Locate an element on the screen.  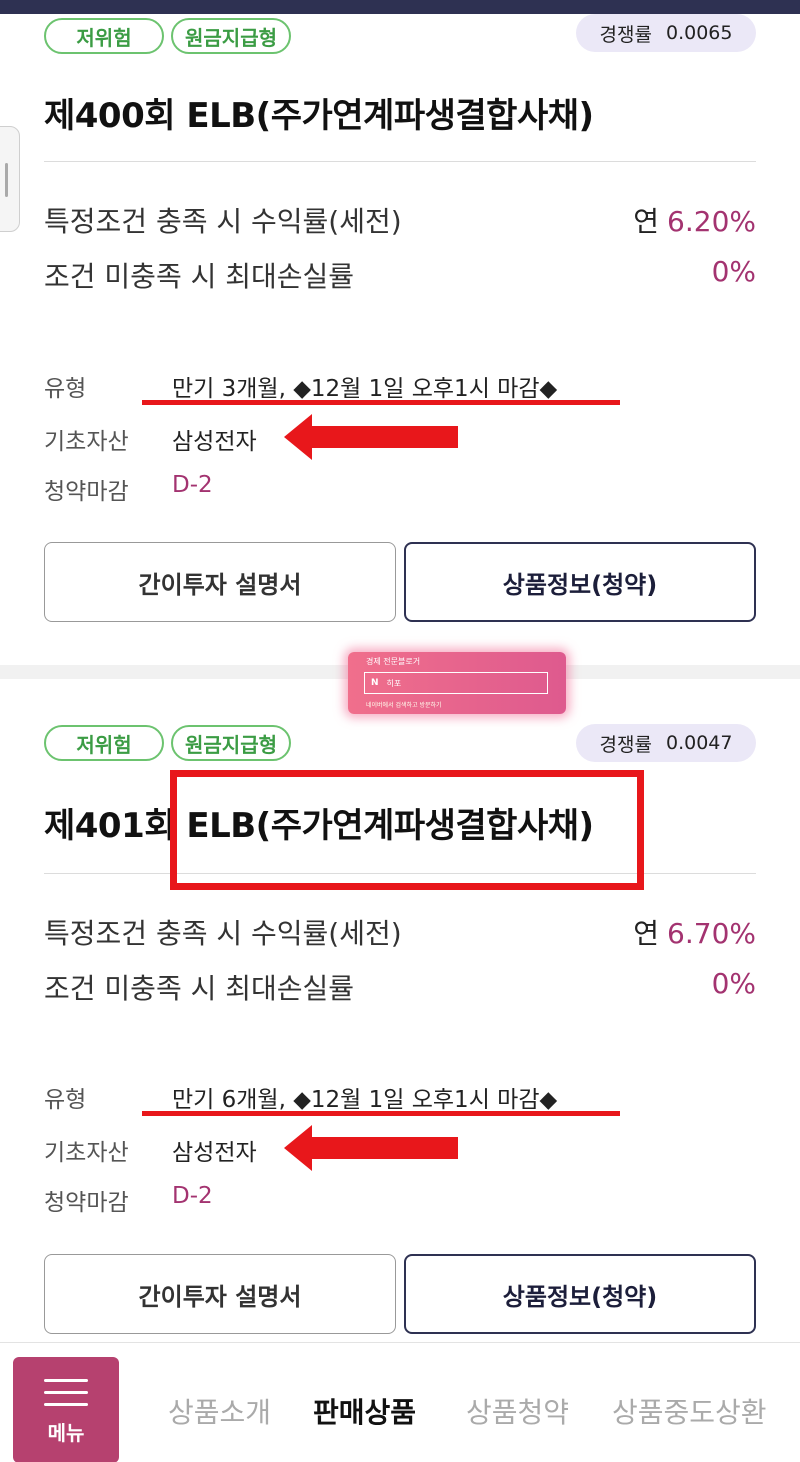
return-value: 연 6.20% is located at coordinates (694, 220).